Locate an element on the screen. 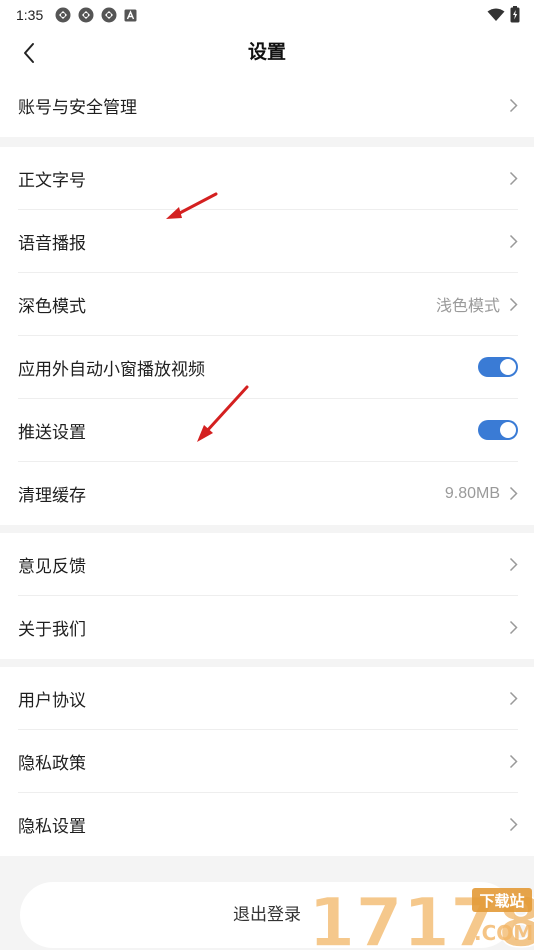 This screenshot has height=950, width=534. logout-label: 退出登录 is located at coordinates (267, 915).